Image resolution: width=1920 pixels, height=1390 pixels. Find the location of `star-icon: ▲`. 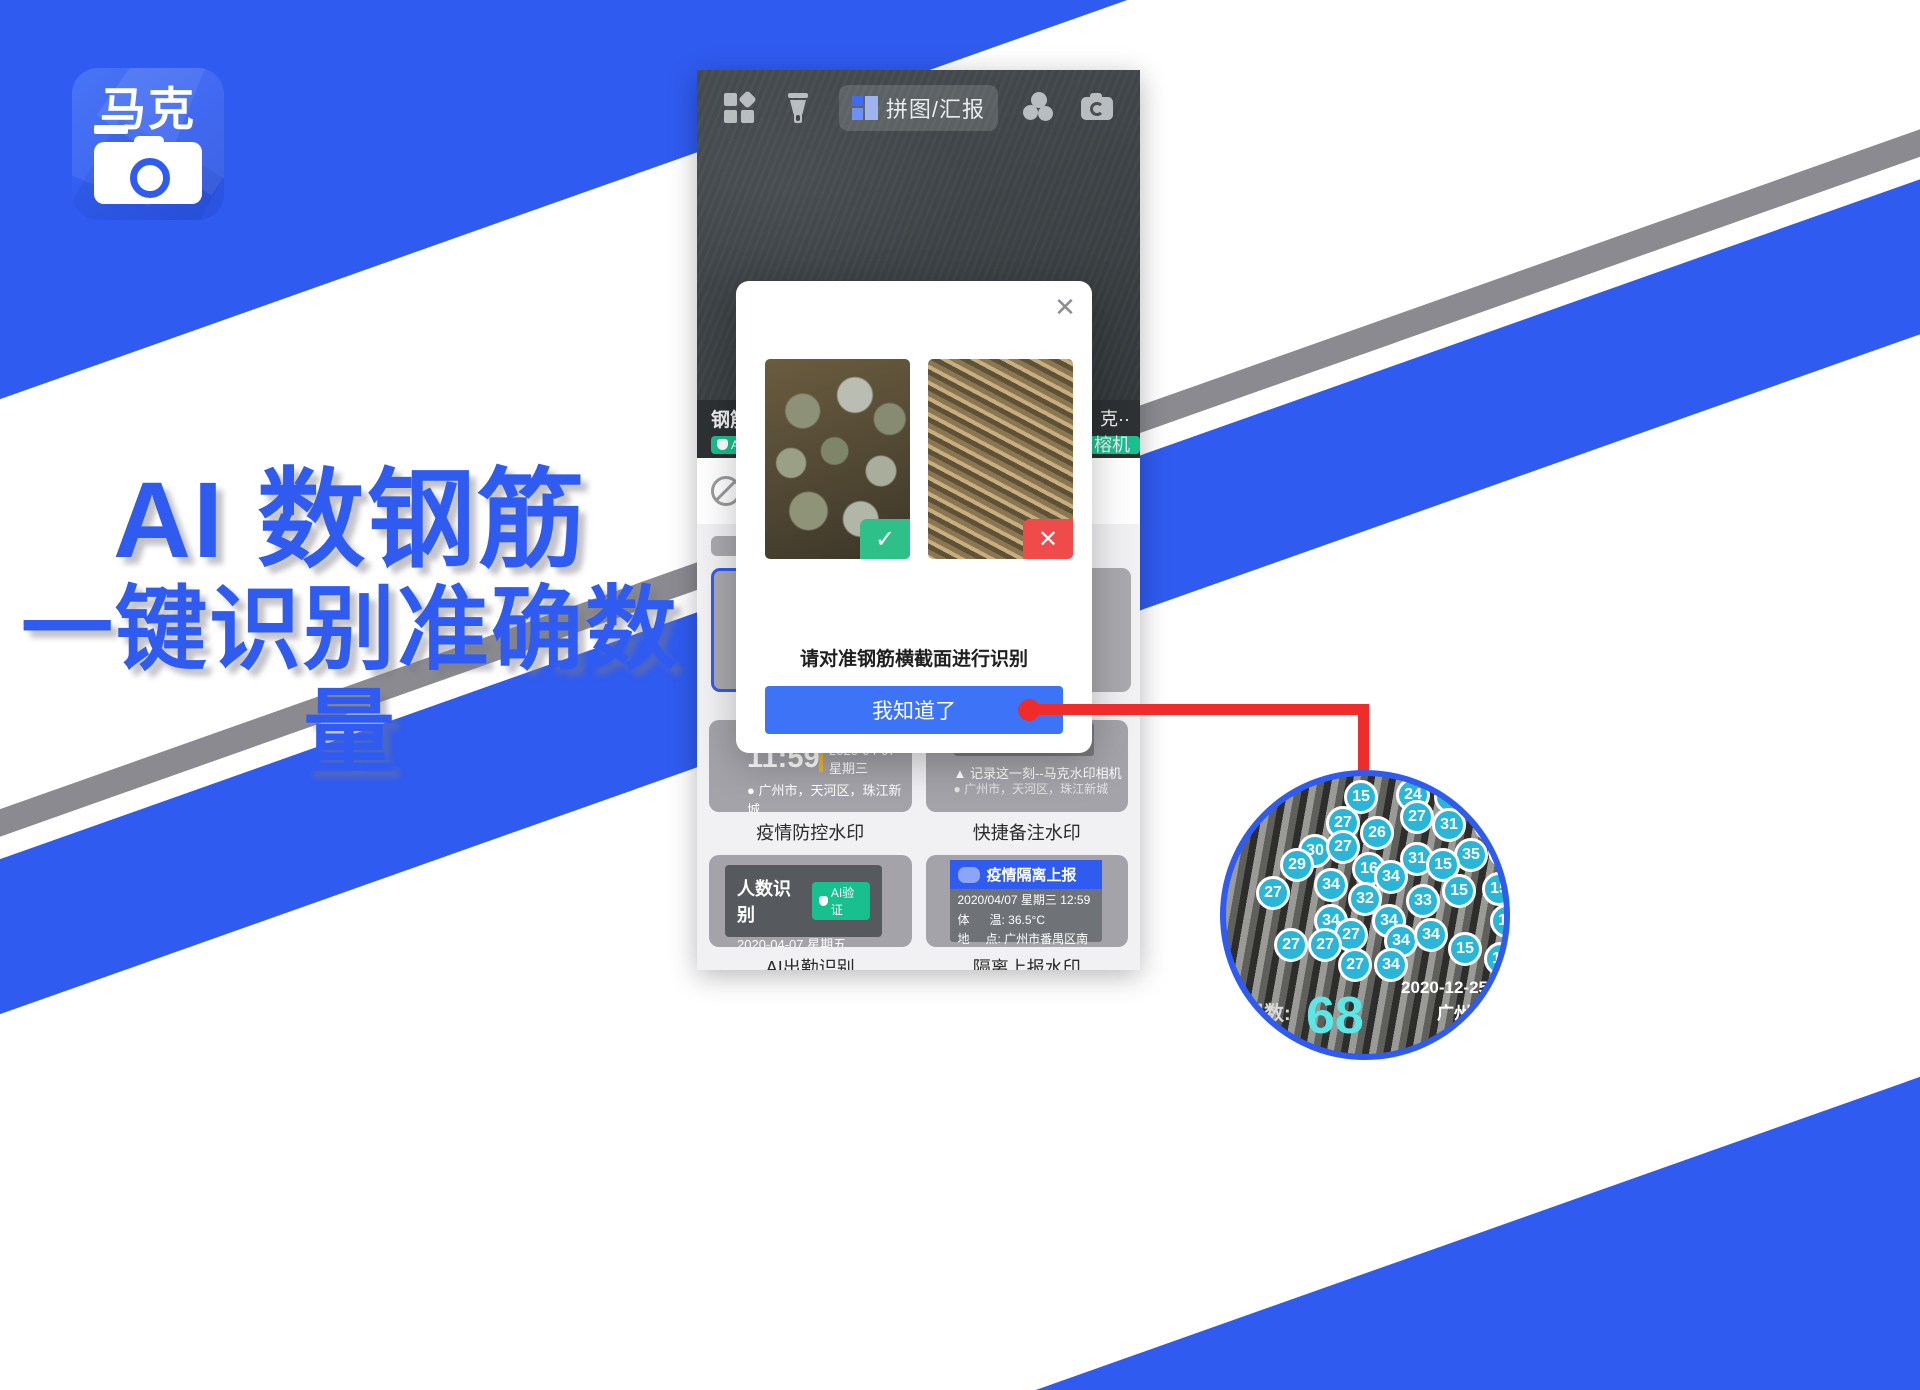

star-icon: ▲ is located at coordinates (960, 773).